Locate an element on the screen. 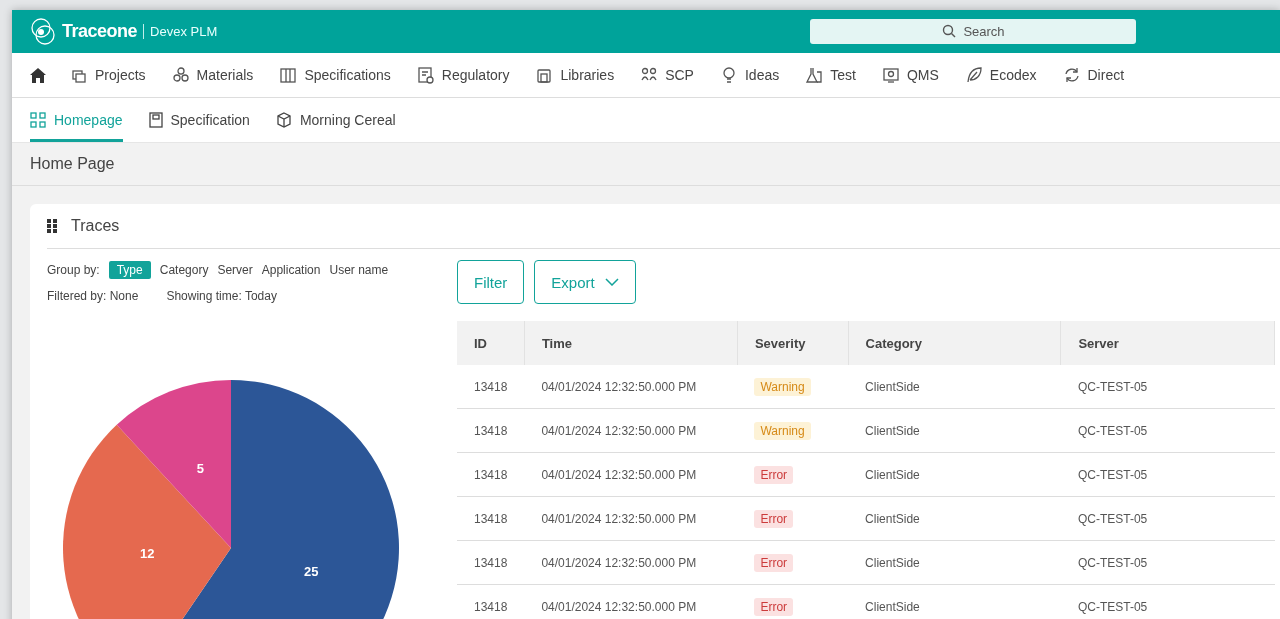 The width and height of the screenshot is (1280, 619). nav-item: Ideas is located at coordinates (749, 75).